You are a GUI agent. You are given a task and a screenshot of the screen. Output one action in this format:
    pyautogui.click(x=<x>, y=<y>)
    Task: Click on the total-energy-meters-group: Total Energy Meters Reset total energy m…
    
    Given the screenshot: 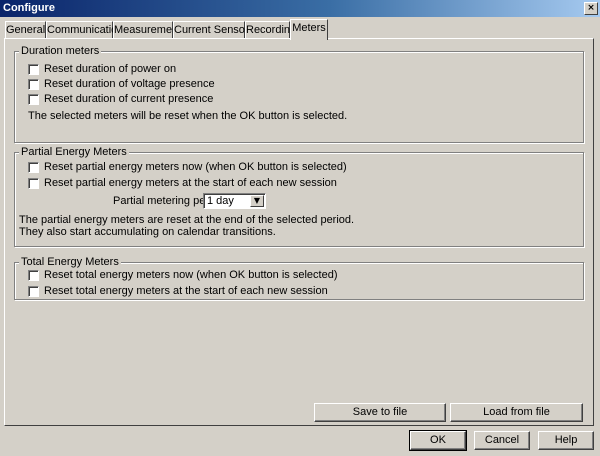 What is the action you would take?
    pyautogui.click(x=299, y=277)
    